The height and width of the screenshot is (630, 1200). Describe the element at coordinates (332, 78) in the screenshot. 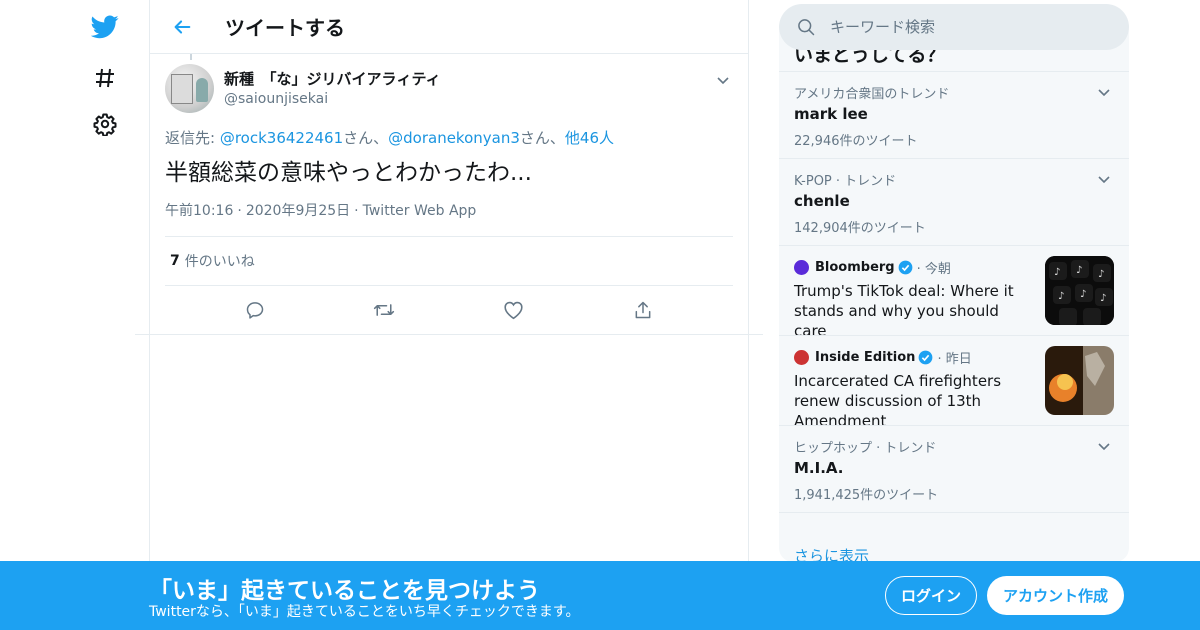

I see `display-name: 新種 「な」ジリバイアラィティ` at that location.